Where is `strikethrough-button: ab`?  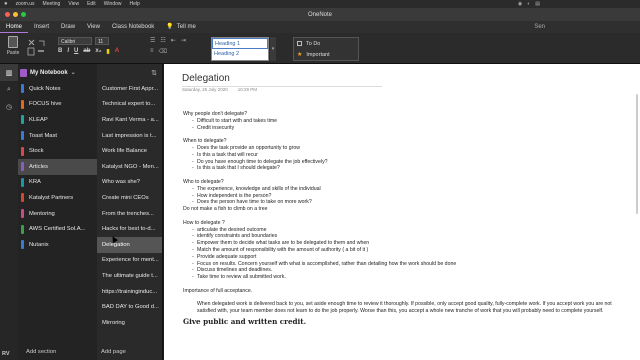
strikethrough-button: ab is located at coordinates (86, 51).